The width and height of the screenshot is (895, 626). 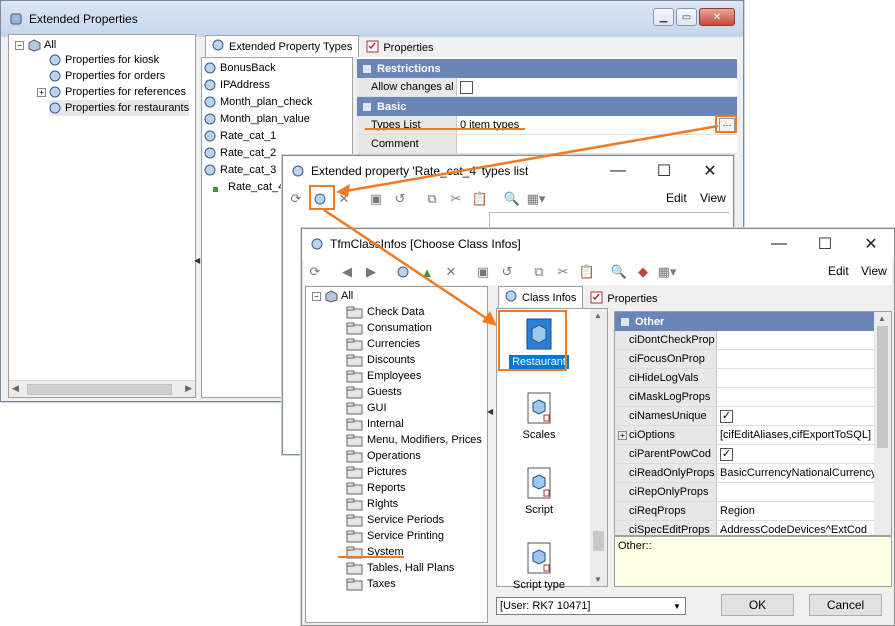 What do you see at coordinates (427, 272) in the screenshot?
I see `add-up-icon: ▲` at bounding box center [427, 272].